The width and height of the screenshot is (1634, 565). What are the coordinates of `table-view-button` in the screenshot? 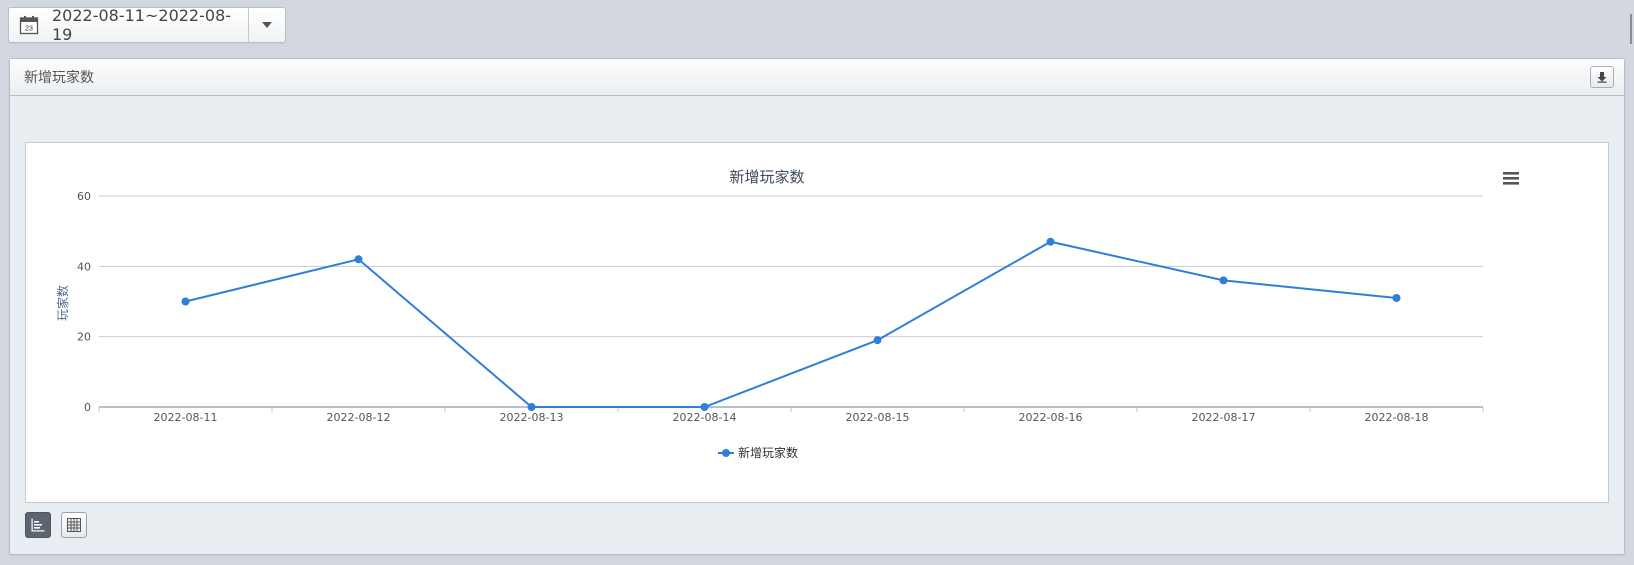 It's located at (74, 525).